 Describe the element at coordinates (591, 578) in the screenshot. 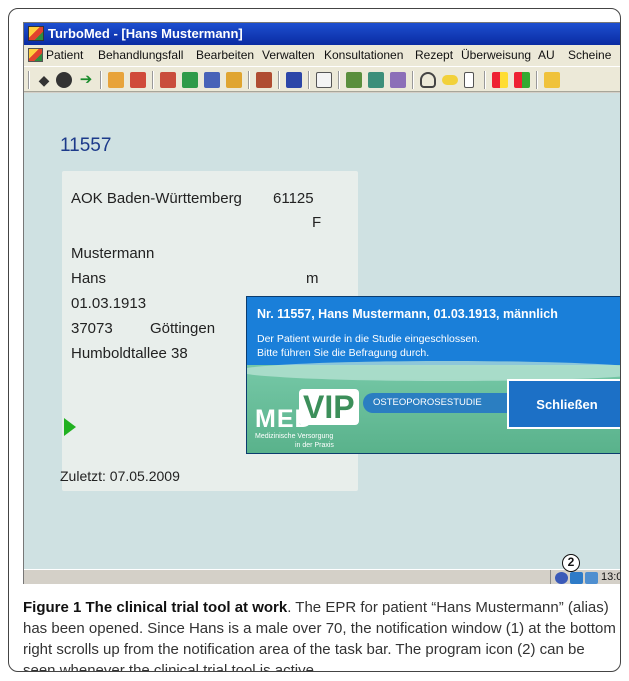

I see `network-icon` at that location.